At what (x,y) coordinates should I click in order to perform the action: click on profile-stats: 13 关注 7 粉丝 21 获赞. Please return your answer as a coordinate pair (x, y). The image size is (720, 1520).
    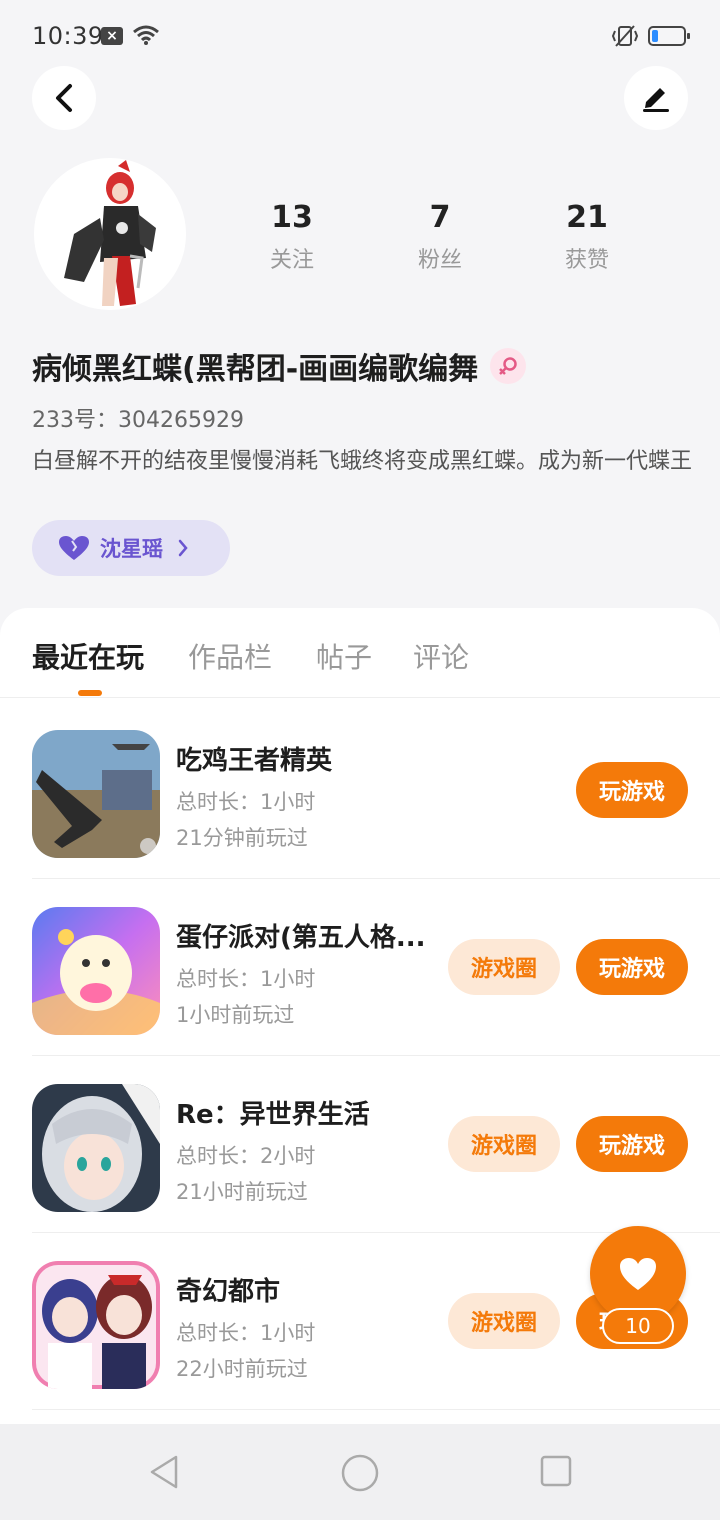
    Looking at the image, I should click on (438, 240).